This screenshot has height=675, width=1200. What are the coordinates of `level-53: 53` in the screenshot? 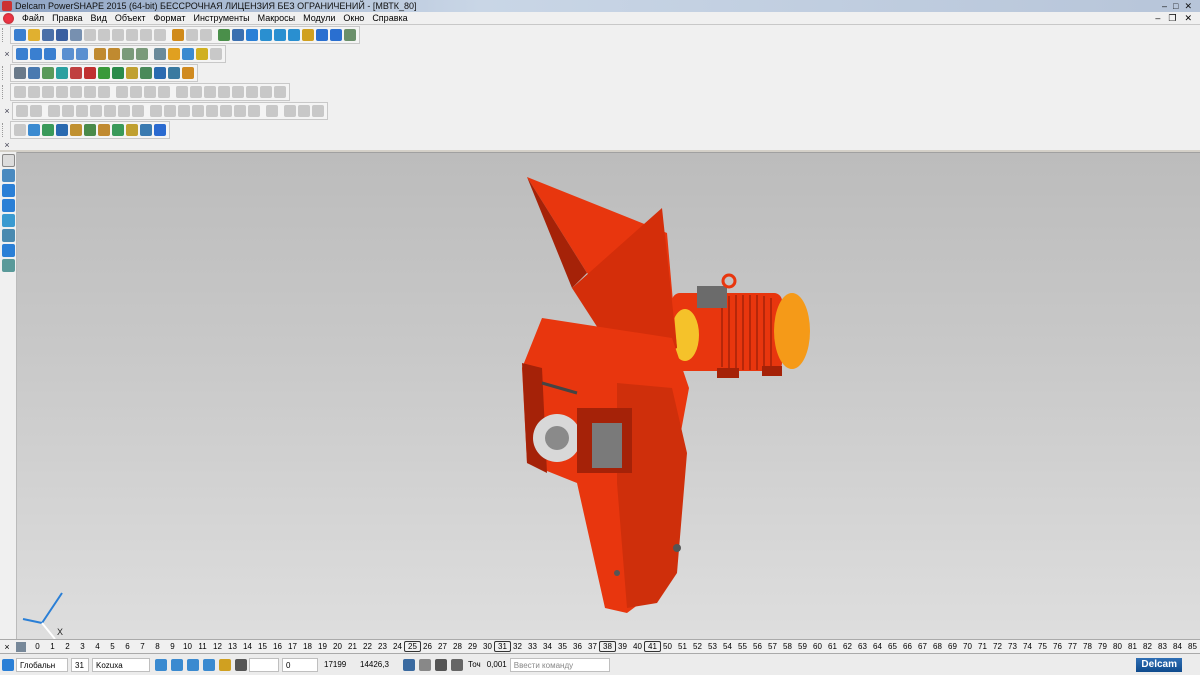 It's located at (712, 646).